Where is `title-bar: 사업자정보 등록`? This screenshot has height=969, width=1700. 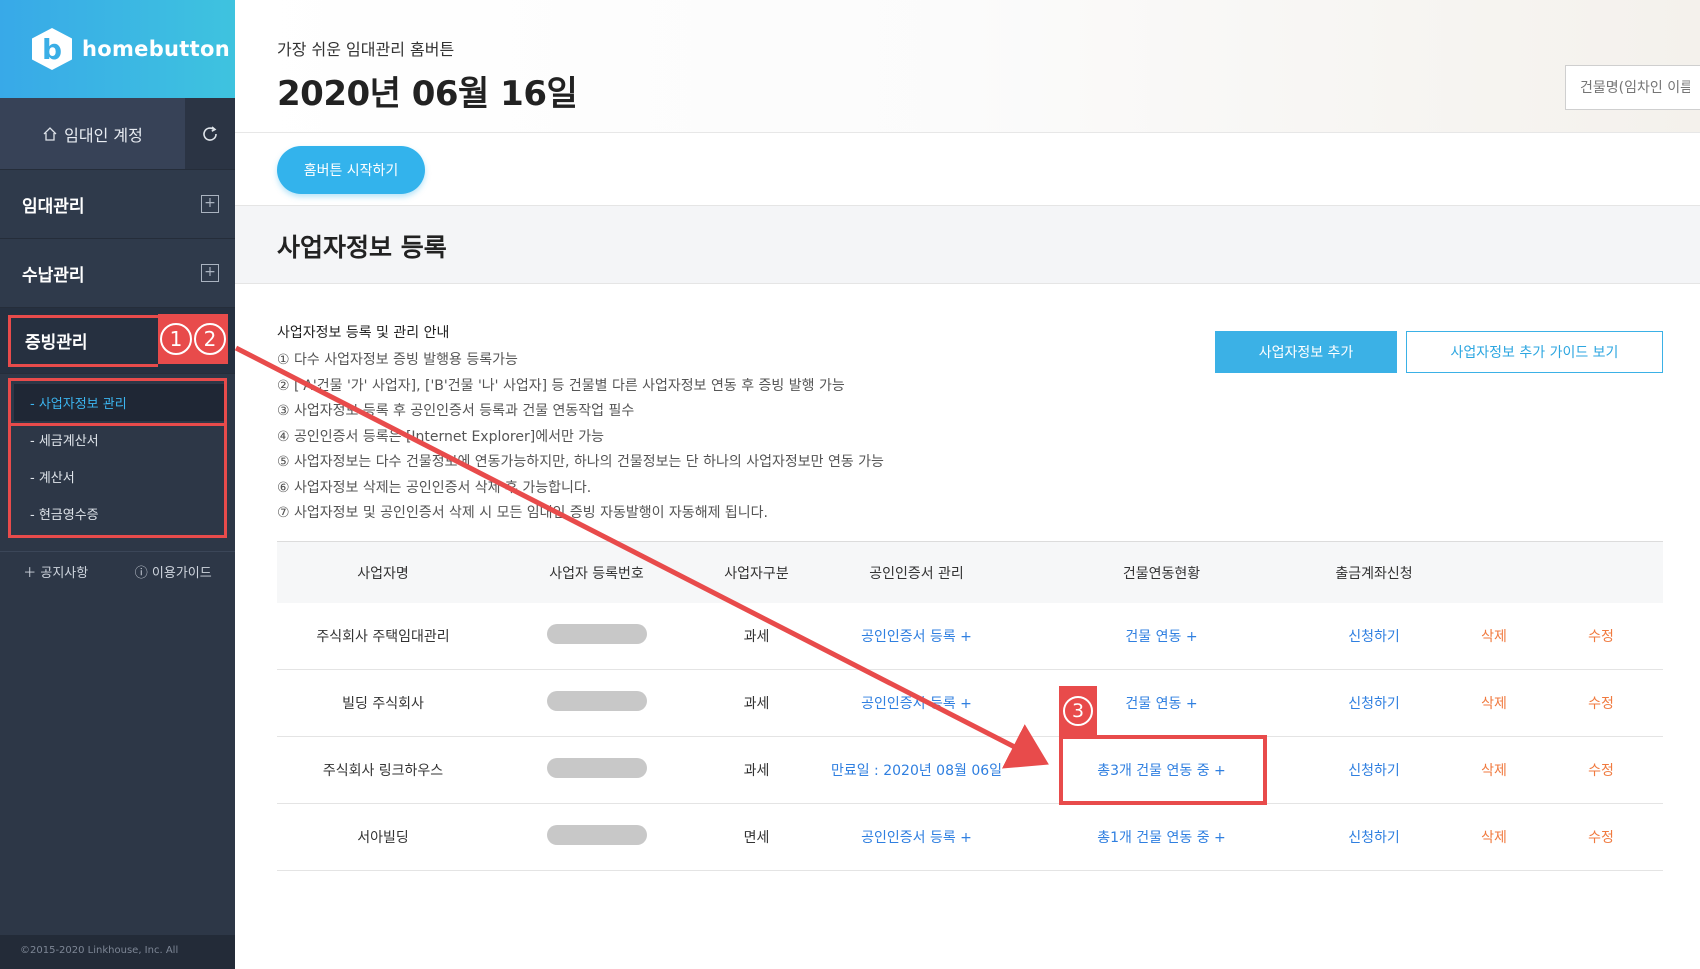 title-bar: 사업자정보 등록 is located at coordinates (967, 245).